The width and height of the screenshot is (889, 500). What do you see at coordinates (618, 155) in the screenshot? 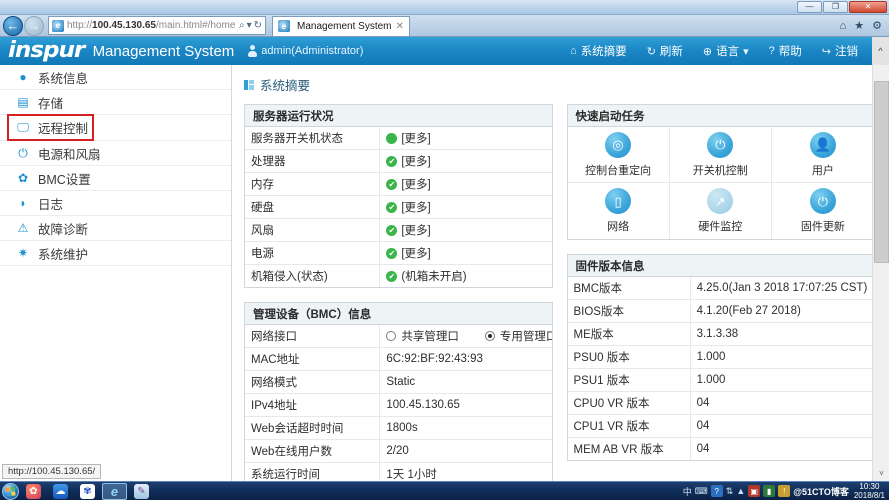
I see `quick-task-console-redirect: ◎ 控制台重定向` at bounding box center [618, 155].